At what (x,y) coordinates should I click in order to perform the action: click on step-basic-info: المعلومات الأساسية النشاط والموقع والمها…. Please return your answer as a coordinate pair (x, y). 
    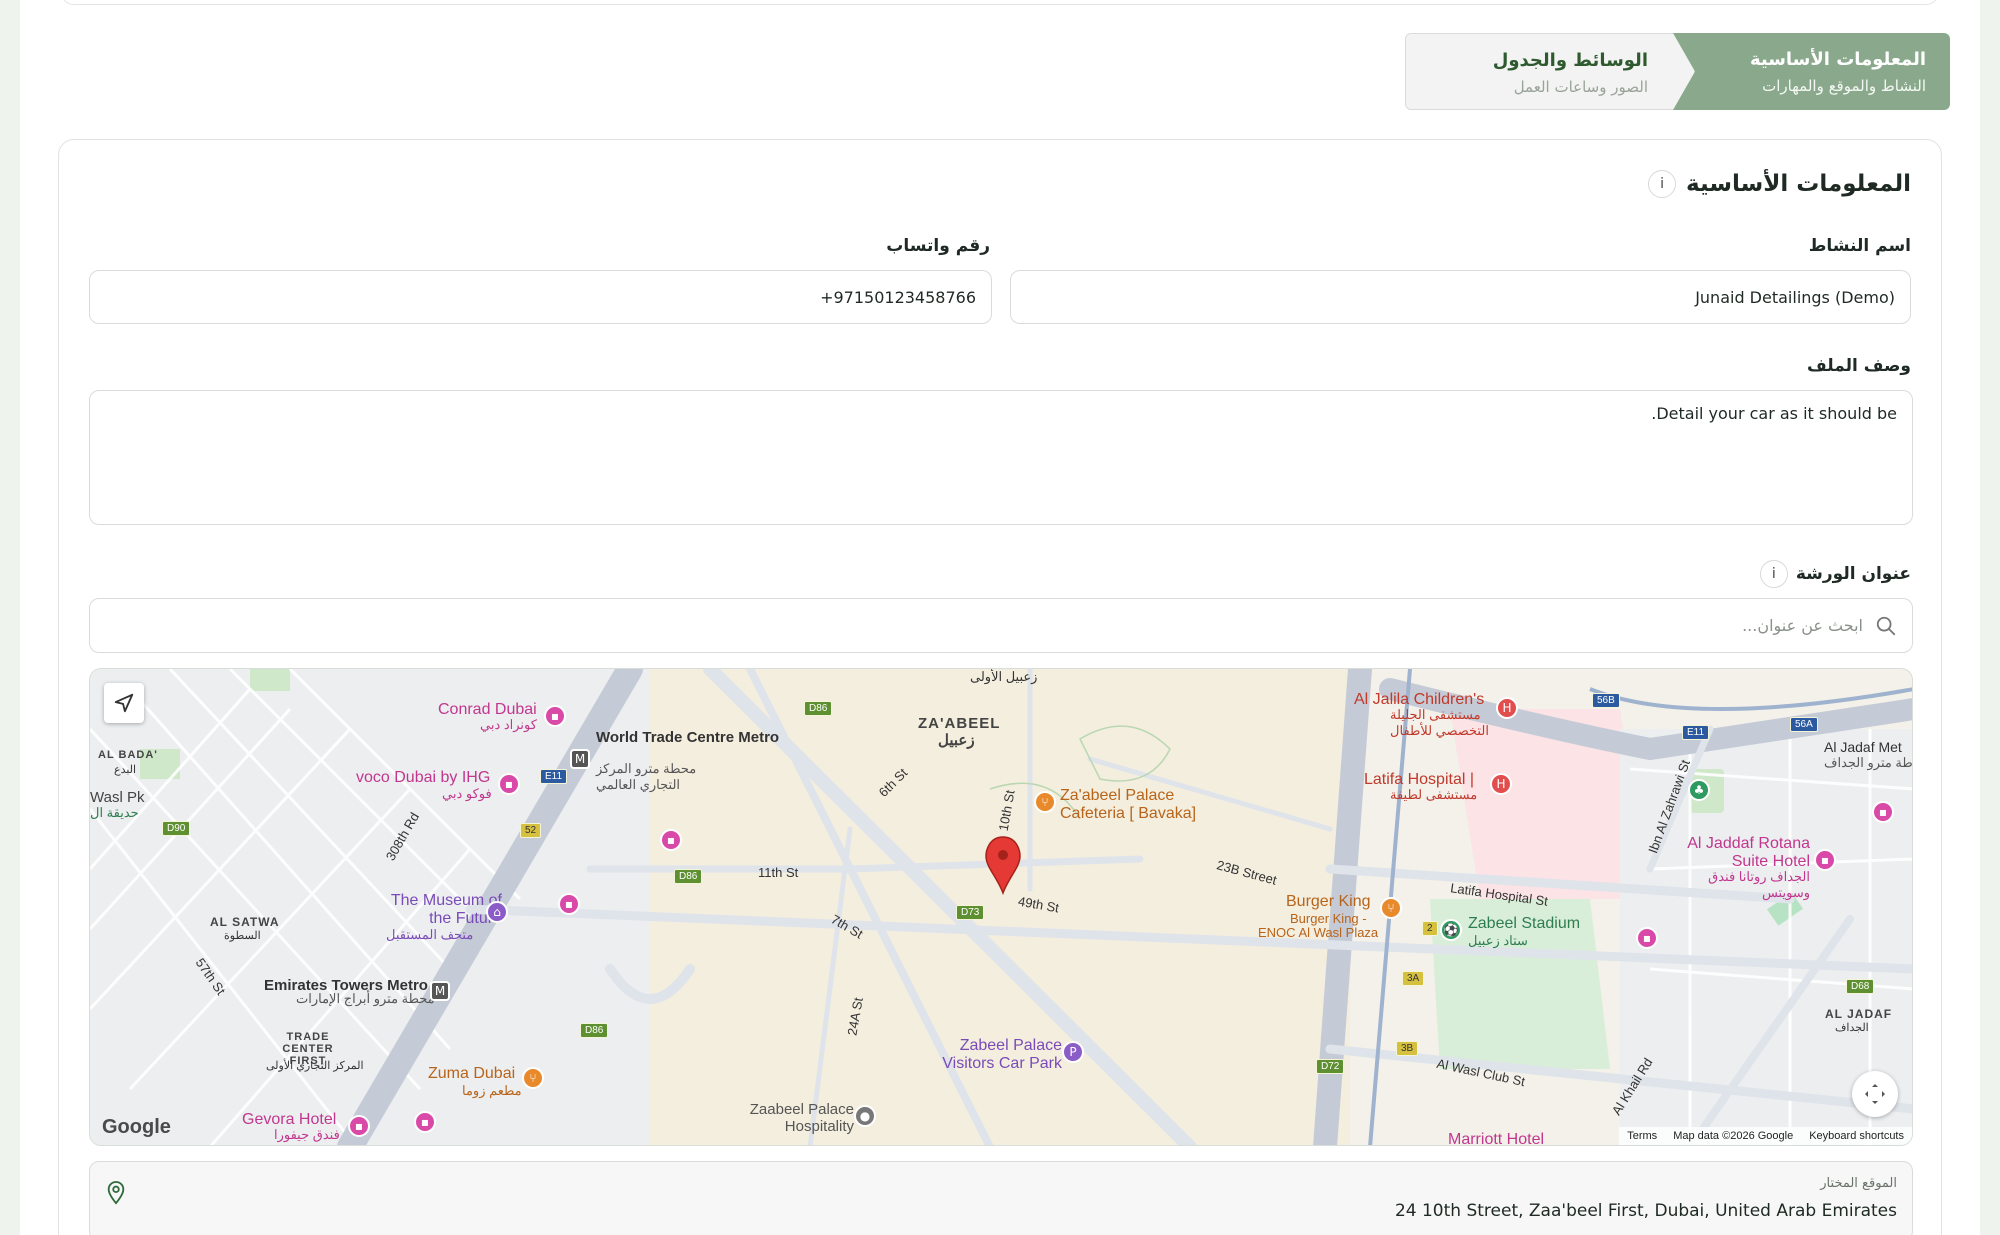
    Looking at the image, I should click on (1811, 71).